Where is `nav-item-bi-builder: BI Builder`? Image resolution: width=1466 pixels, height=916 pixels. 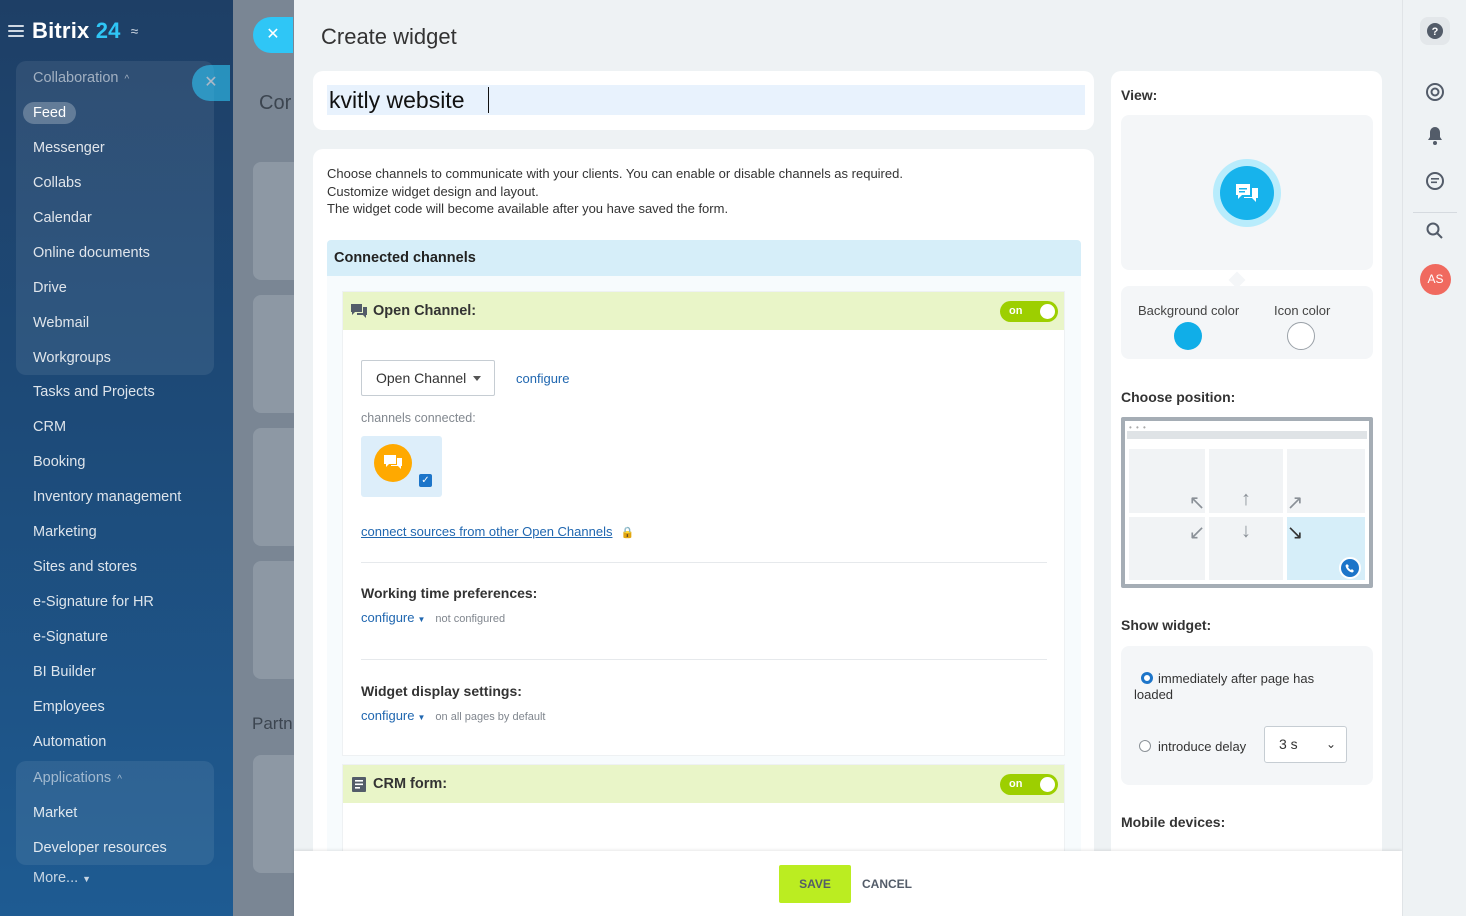
nav-item-bi-builder: BI Builder is located at coordinates (64, 672).